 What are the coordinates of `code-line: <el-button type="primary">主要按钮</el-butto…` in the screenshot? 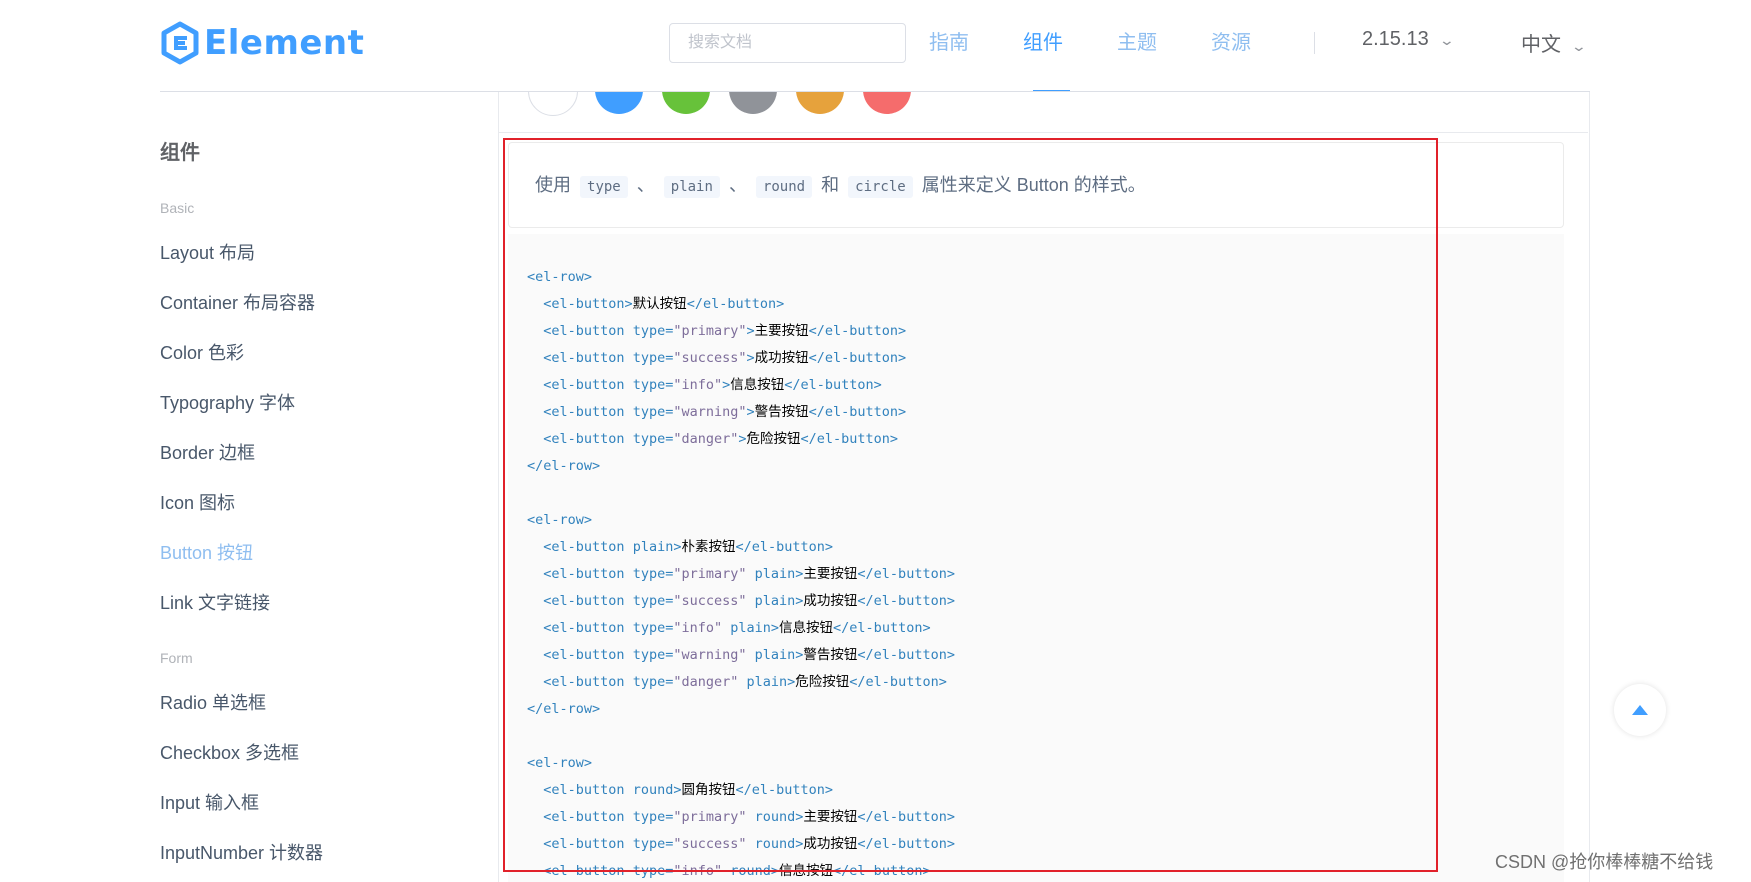 It's located at (725, 331).